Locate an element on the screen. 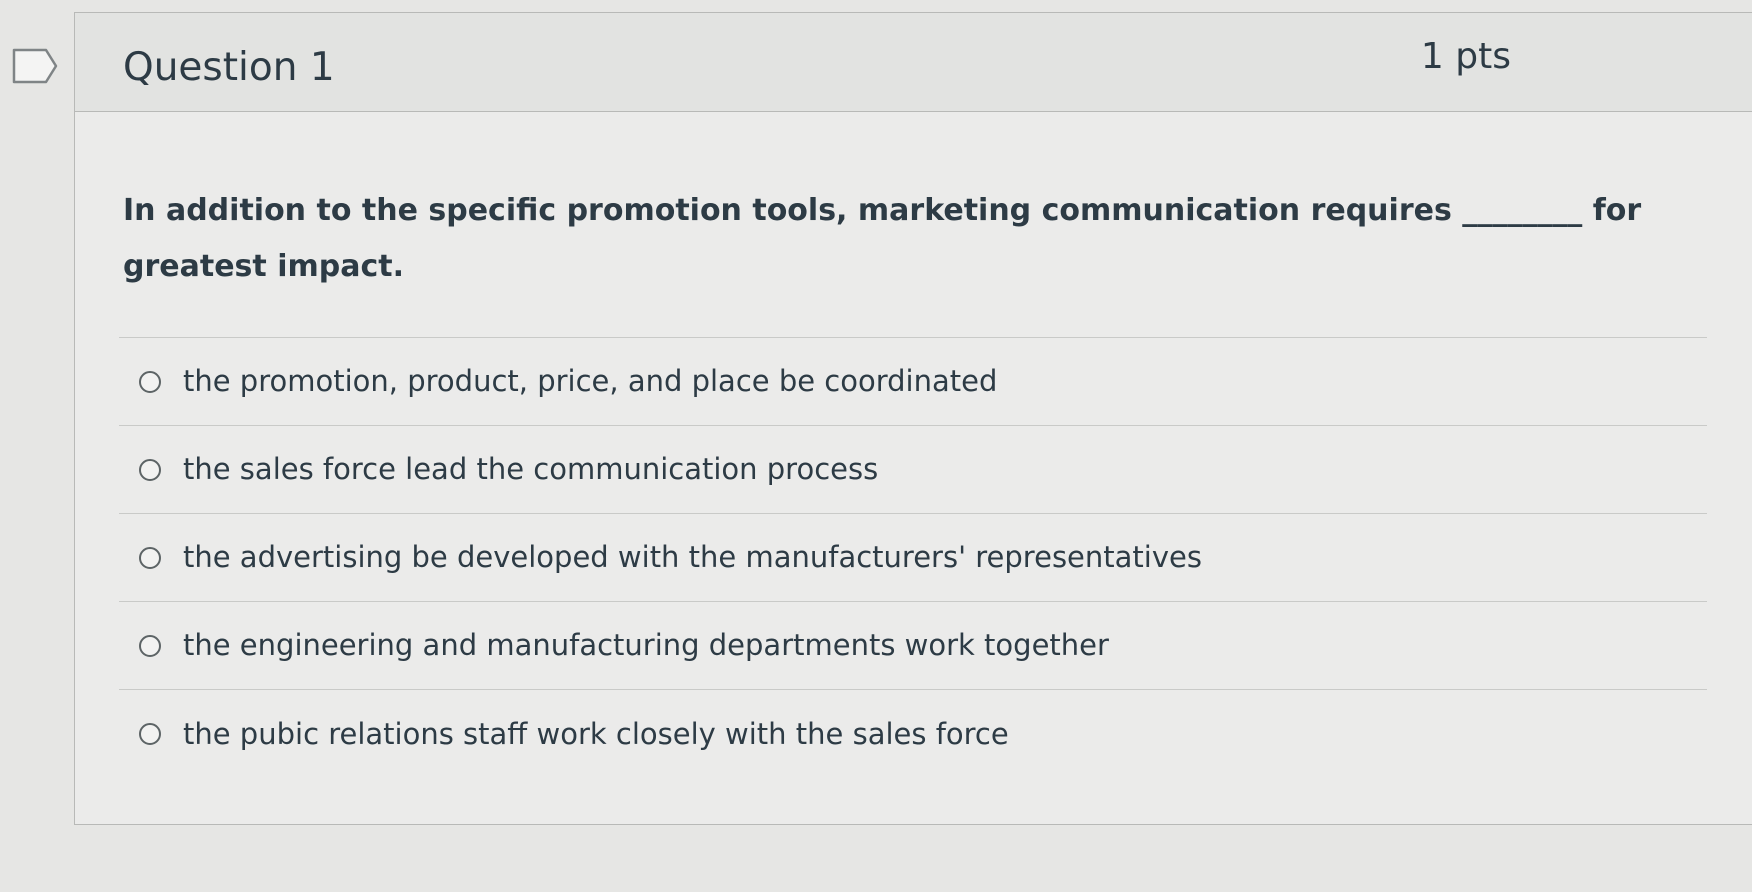 The height and width of the screenshot is (892, 1752). question-title: Question 1 is located at coordinates (229, 67).